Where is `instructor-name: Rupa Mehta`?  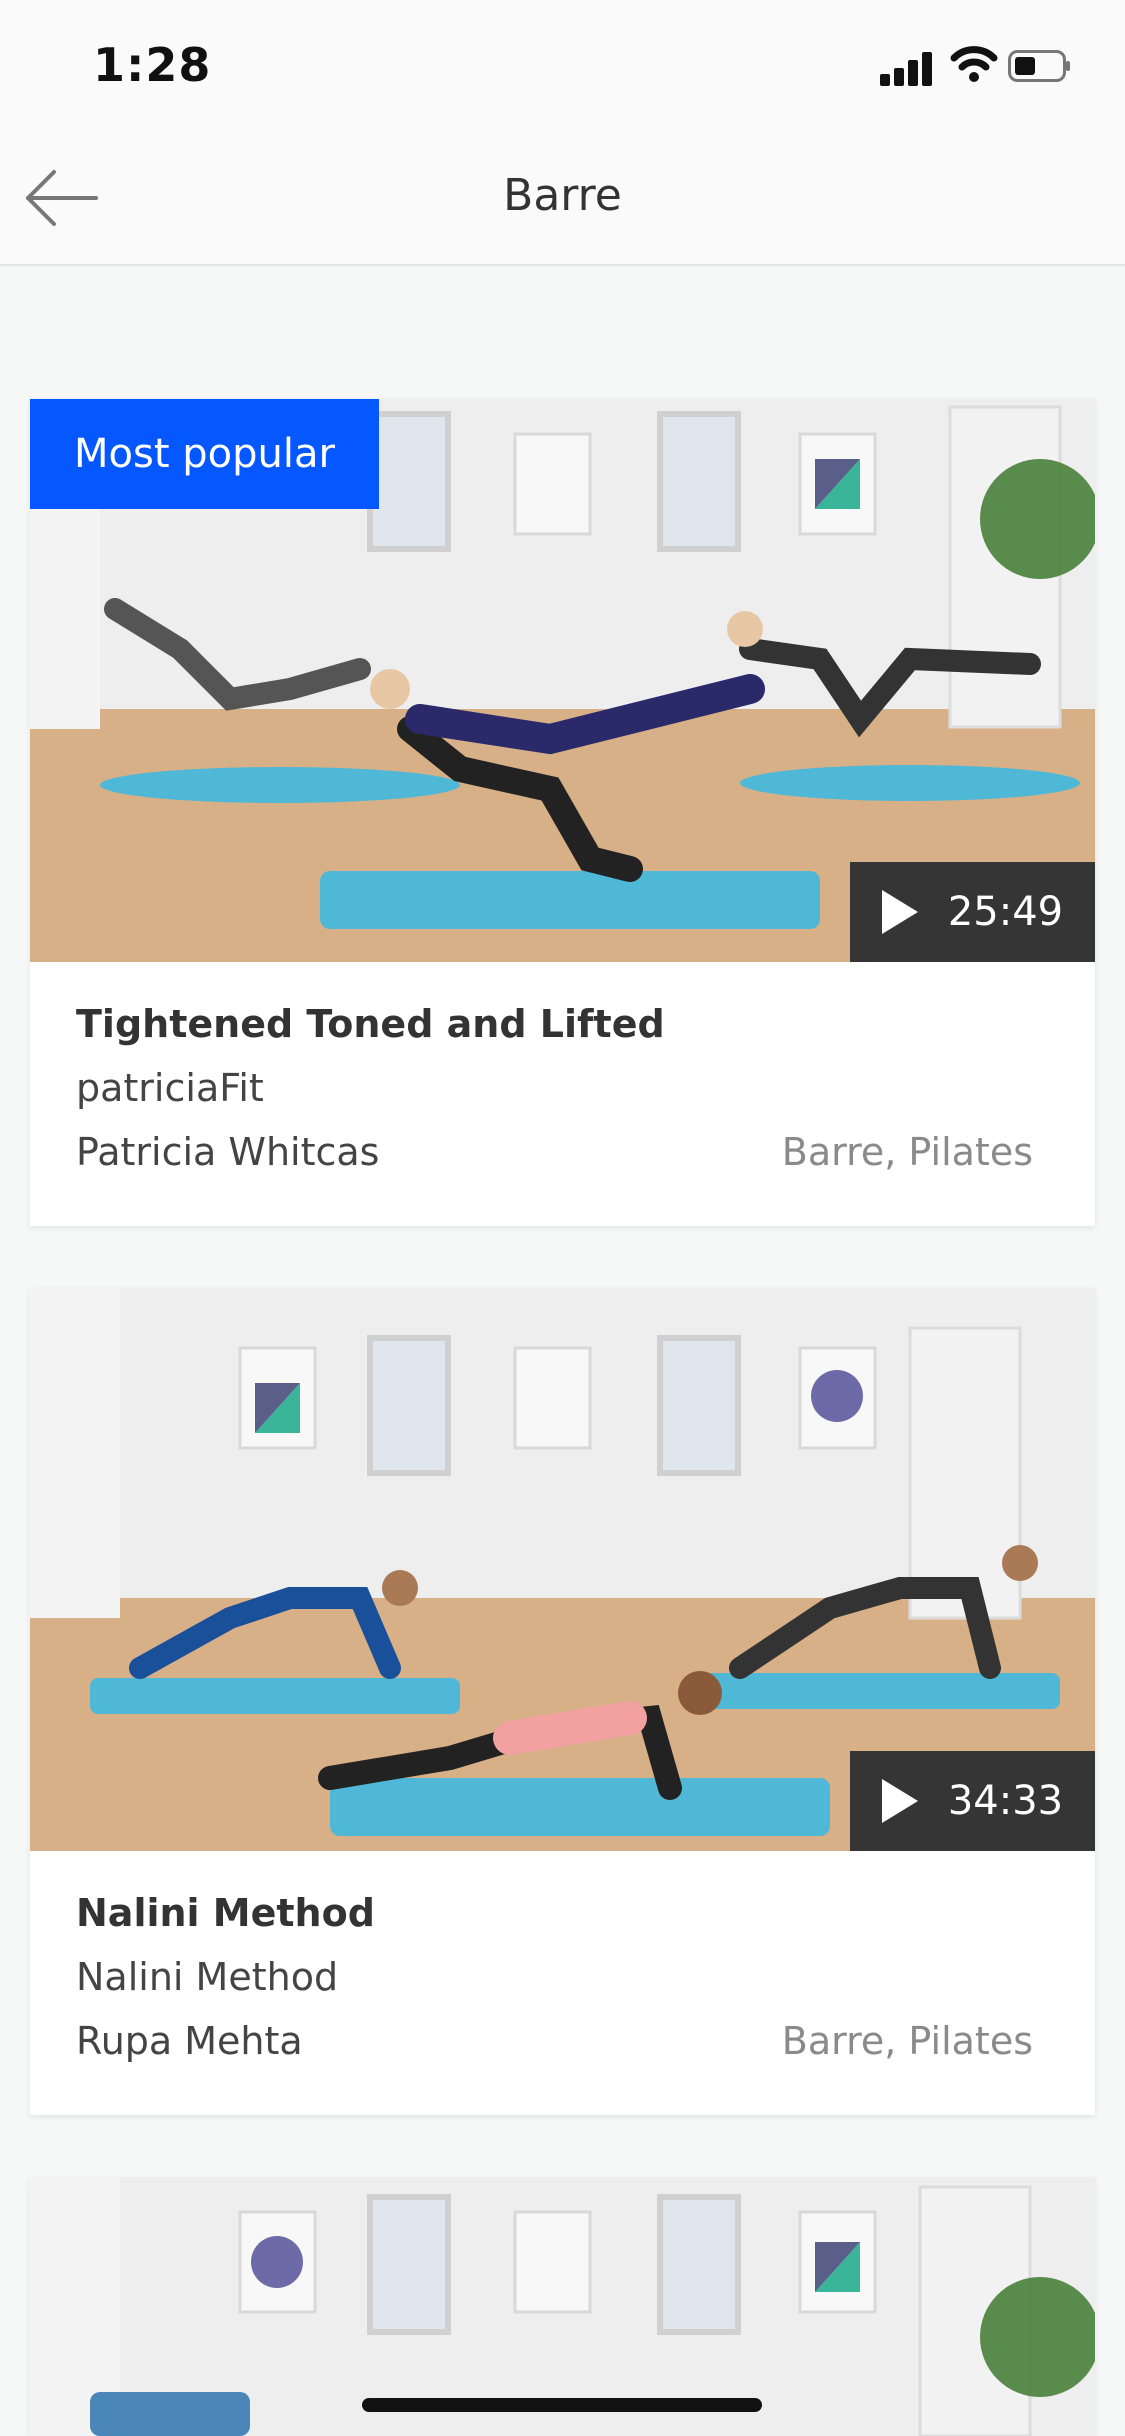 instructor-name: Rupa Mehta is located at coordinates (189, 2041).